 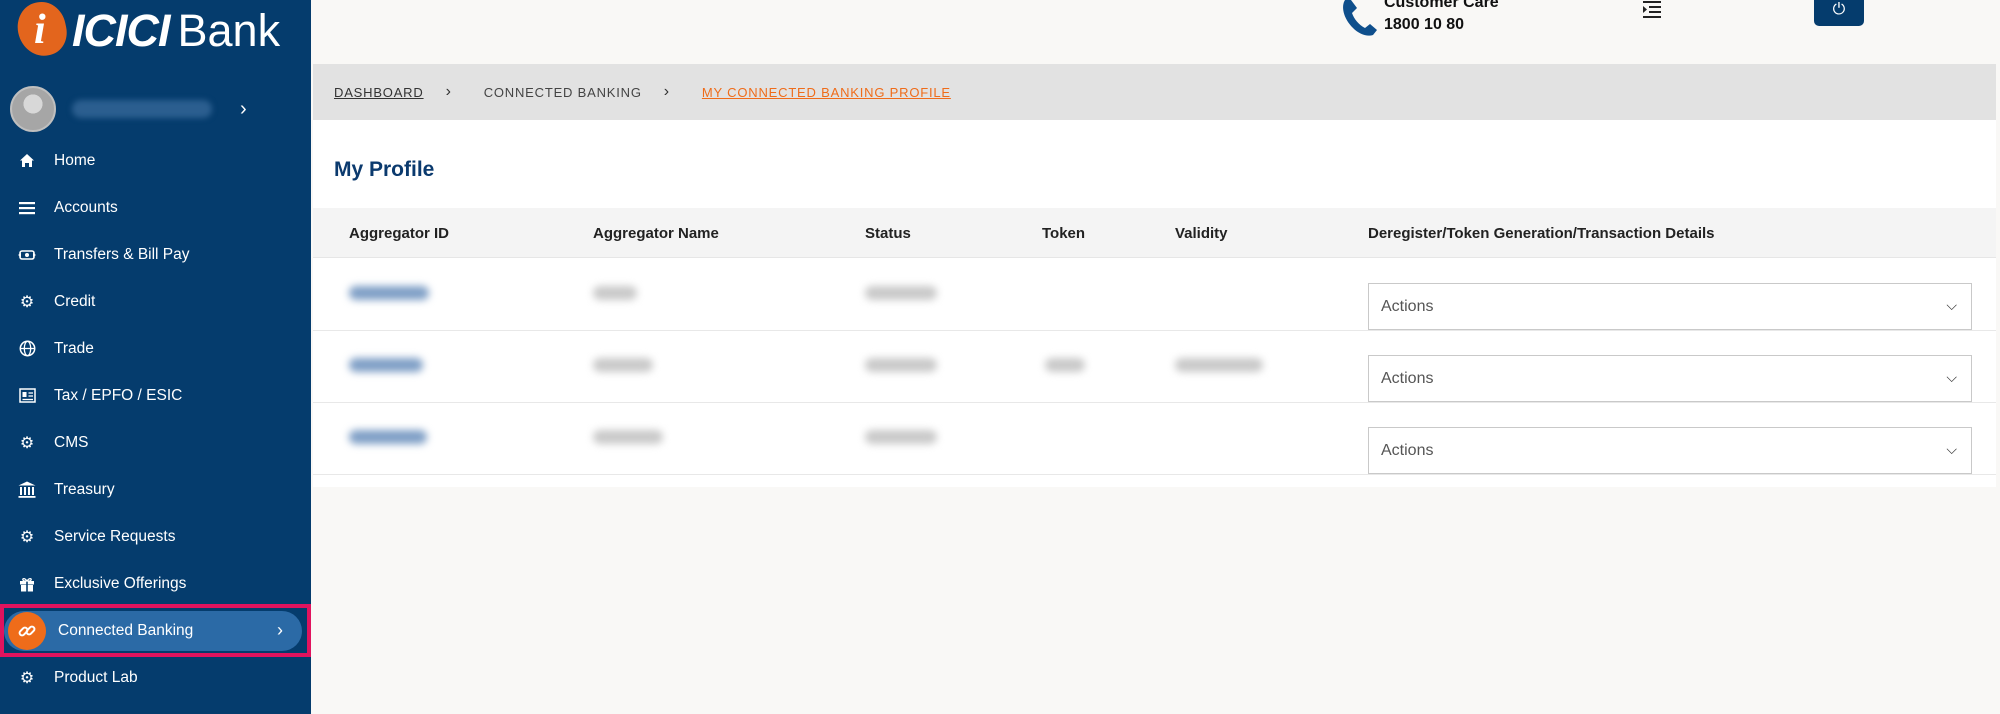 I want to click on sidebar-item-label: Connected Banking, so click(x=126, y=630).